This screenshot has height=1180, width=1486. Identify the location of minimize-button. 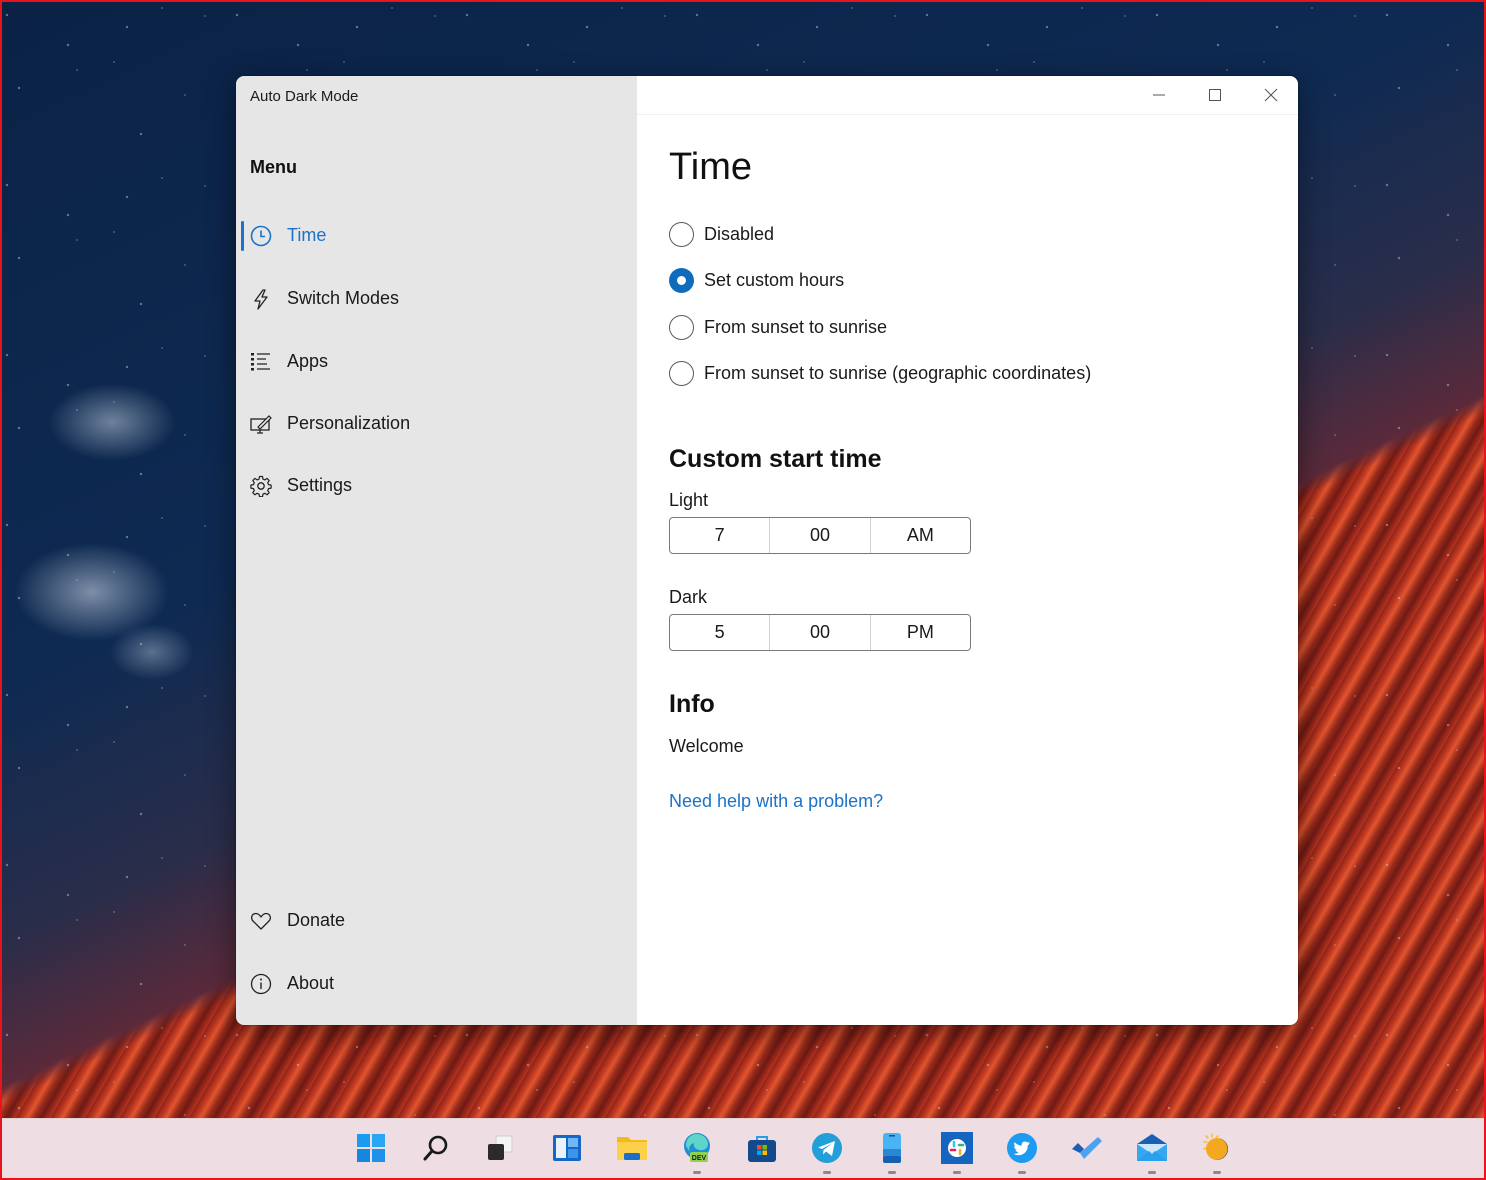
(1159, 95).